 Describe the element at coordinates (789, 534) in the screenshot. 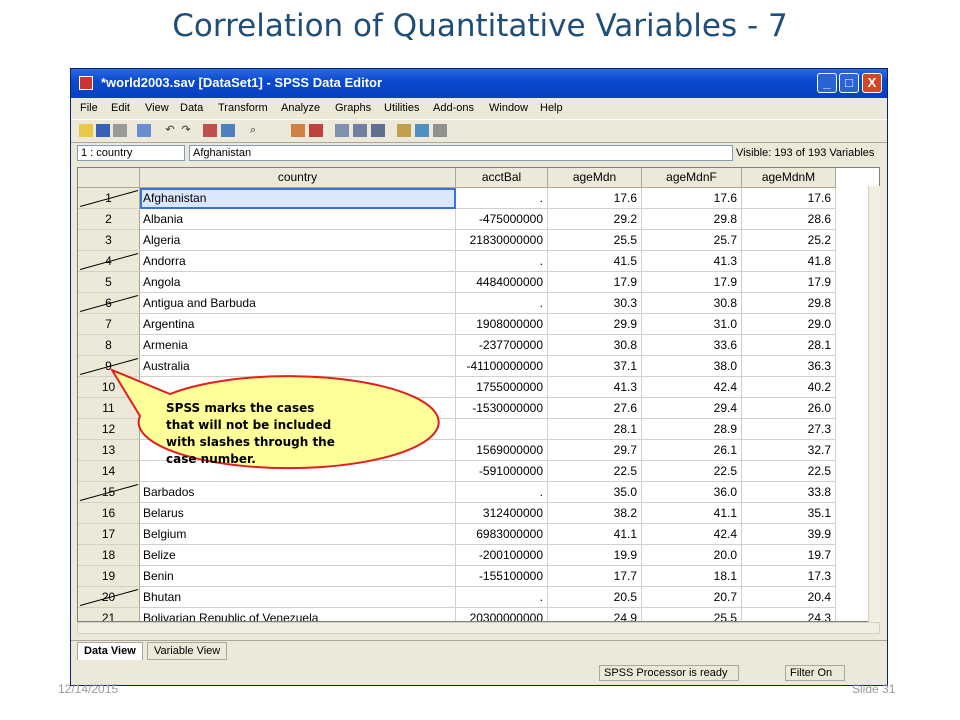

I see `cell-ageMdnM: 39.9` at that location.